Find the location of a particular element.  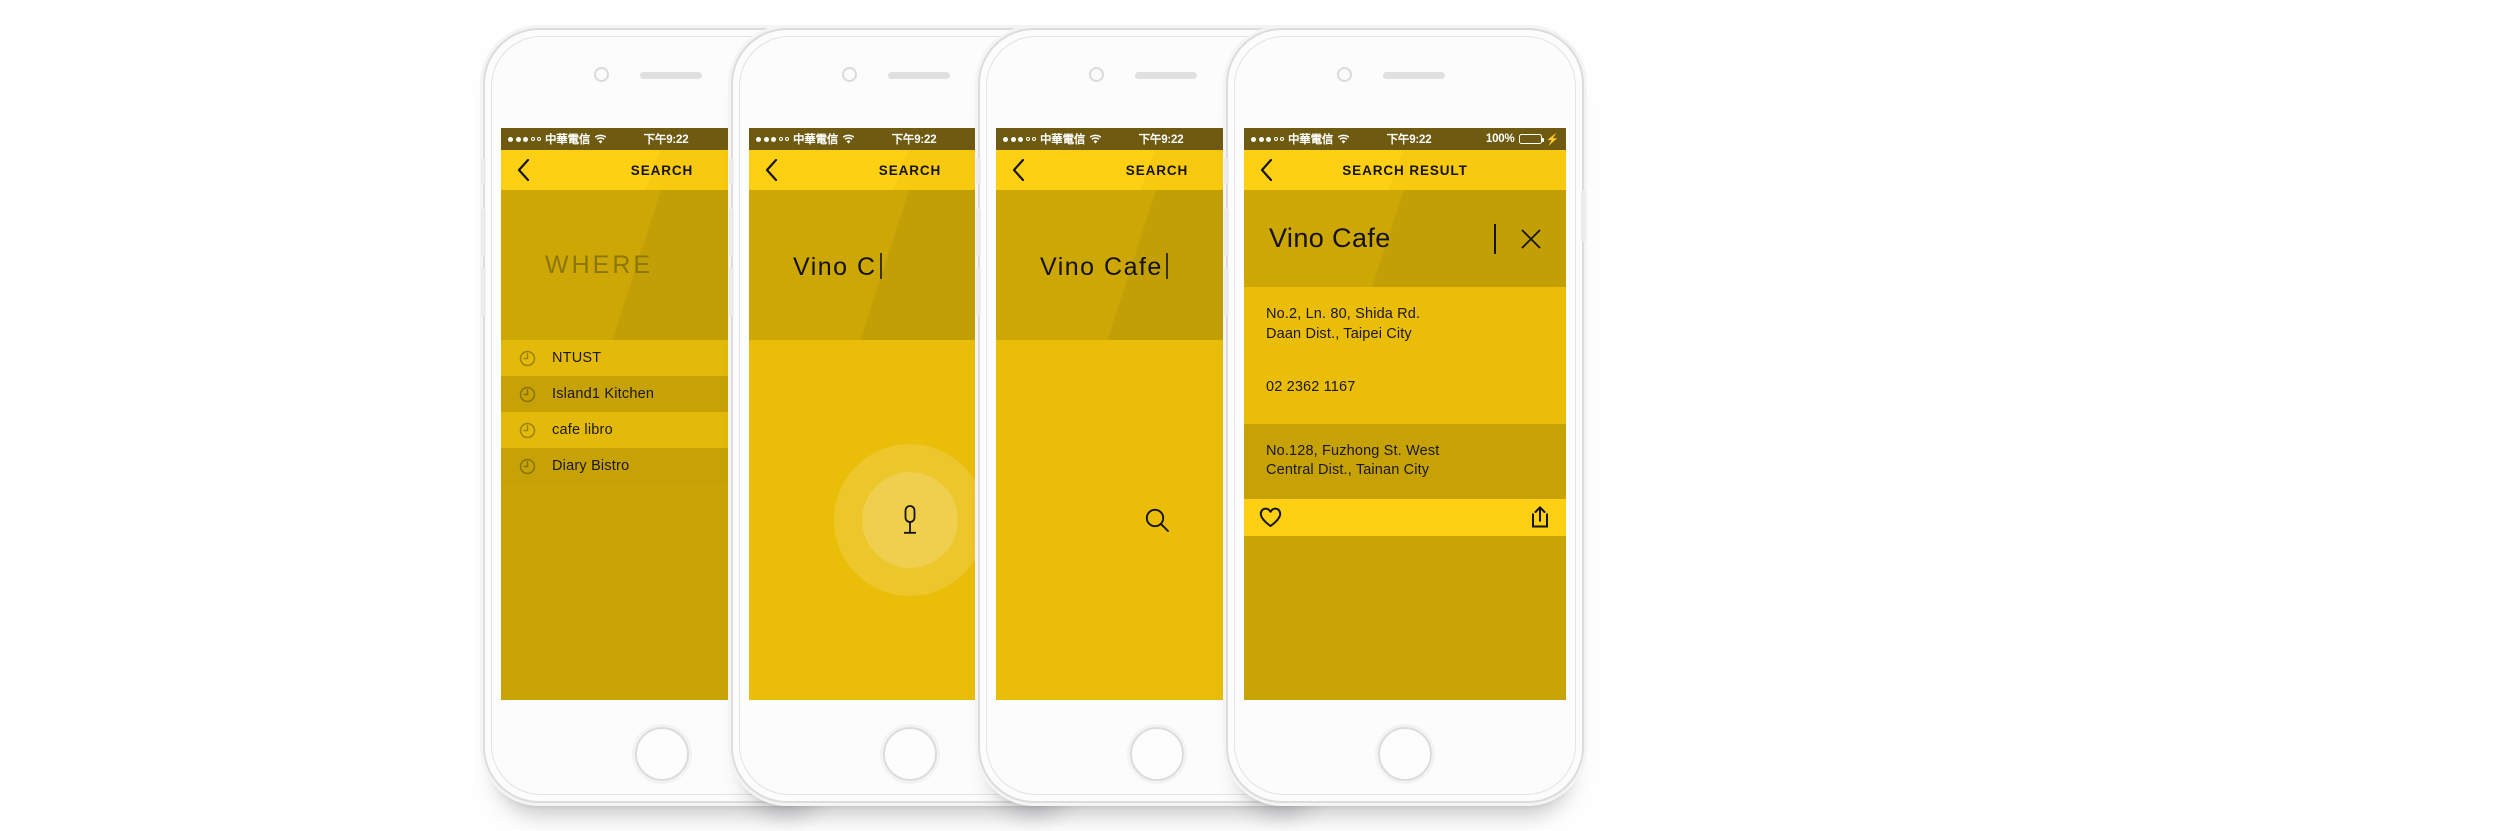

battery-percent-label: 100% is located at coordinates (1500, 139).